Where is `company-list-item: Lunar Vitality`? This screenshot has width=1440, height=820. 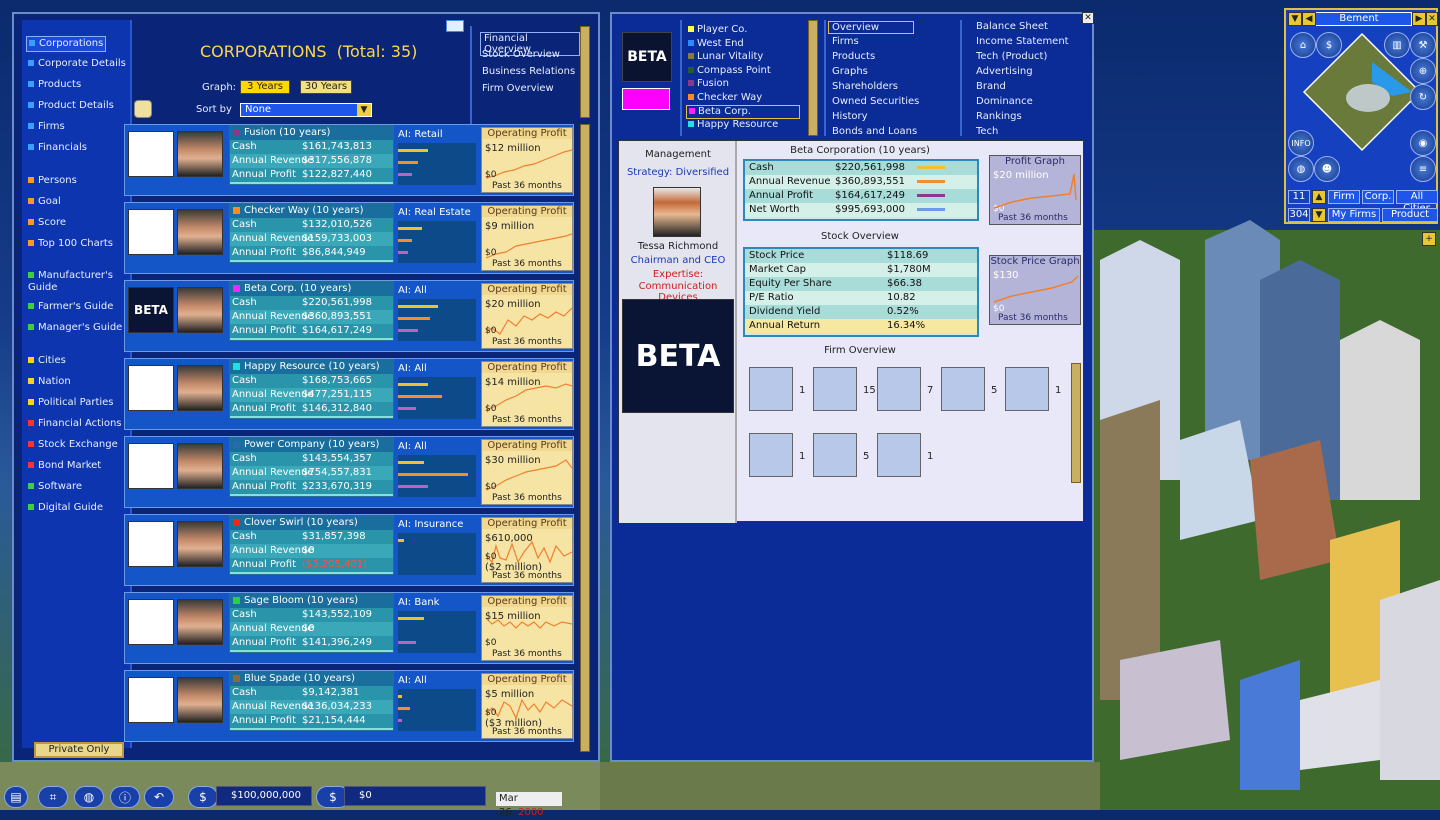
company-list-item: Lunar Vitality is located at coordinates (725, 57).